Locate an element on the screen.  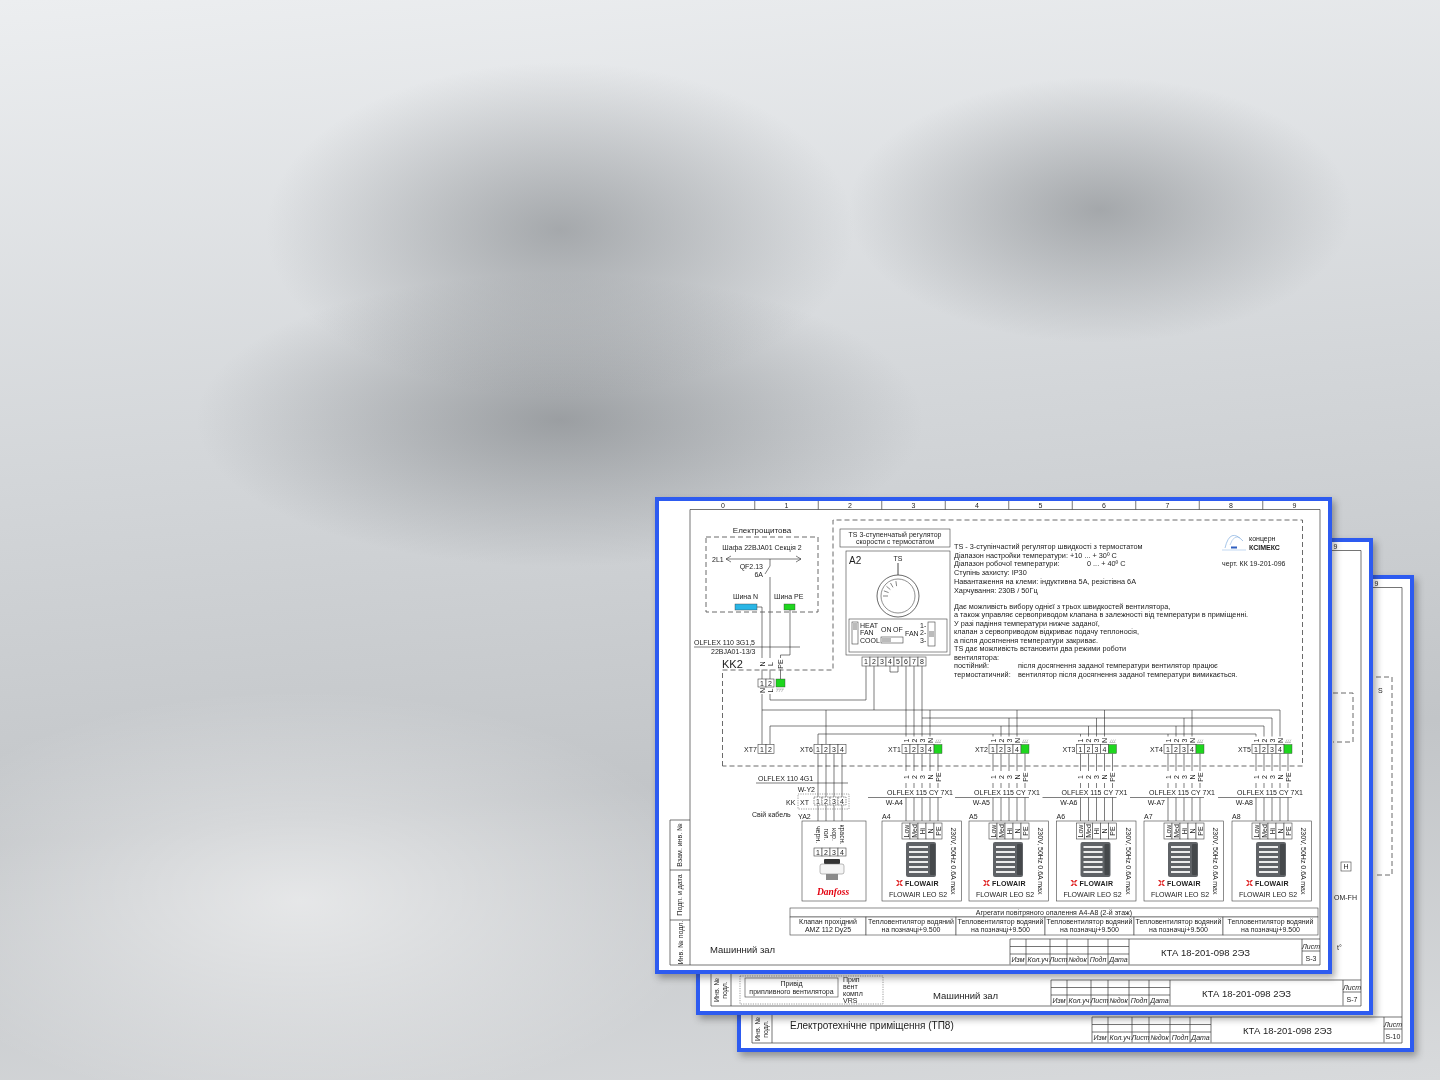
panel-label: KK2 is located at coordinates (732, 663).